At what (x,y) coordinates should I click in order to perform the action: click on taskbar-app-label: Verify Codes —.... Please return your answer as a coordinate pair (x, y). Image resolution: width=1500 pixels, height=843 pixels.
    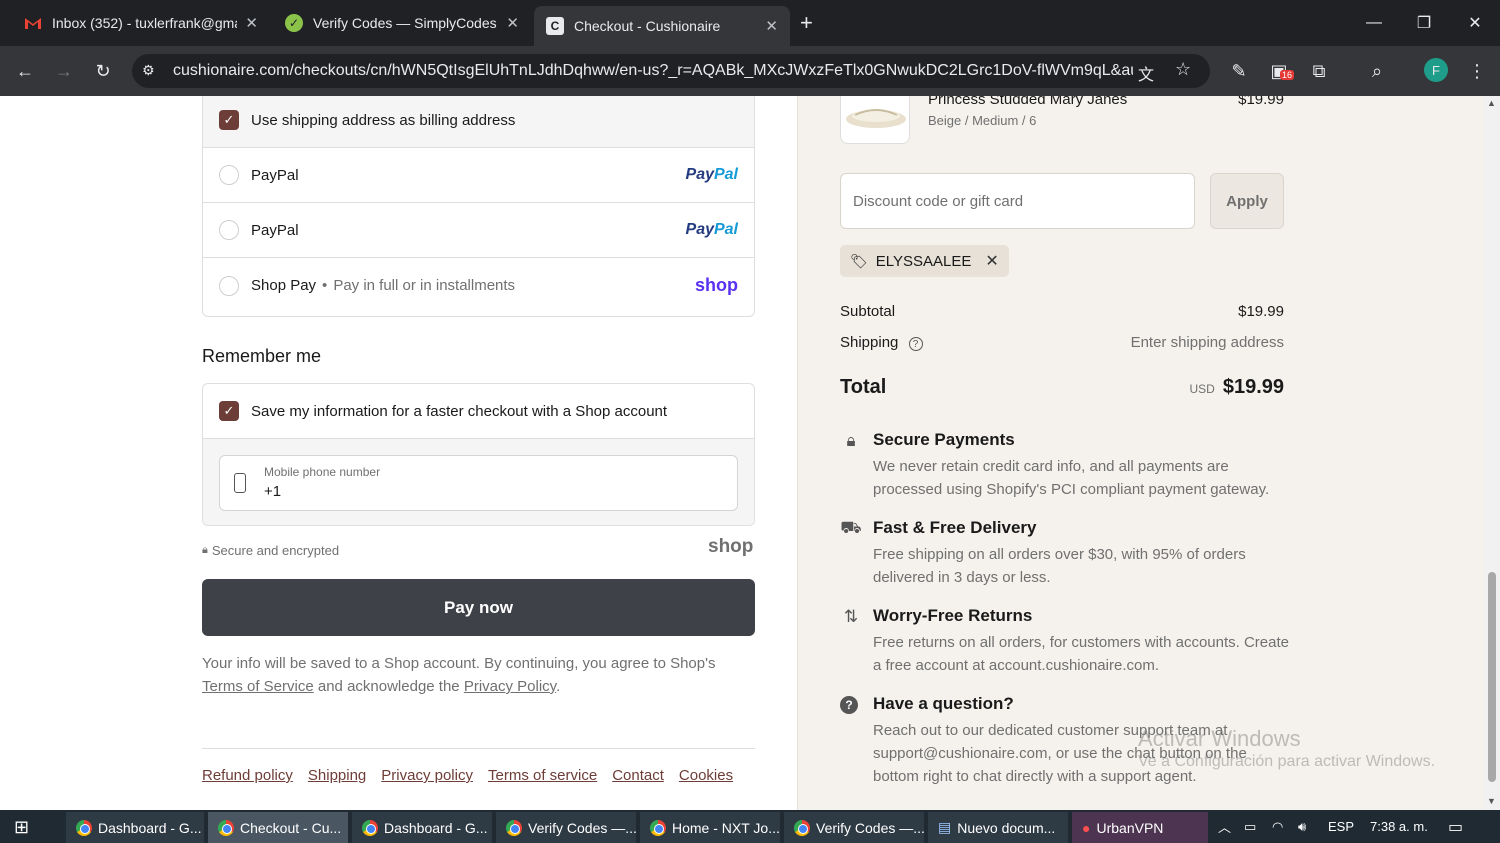
    Looking at the image, I should click on (870, 827).